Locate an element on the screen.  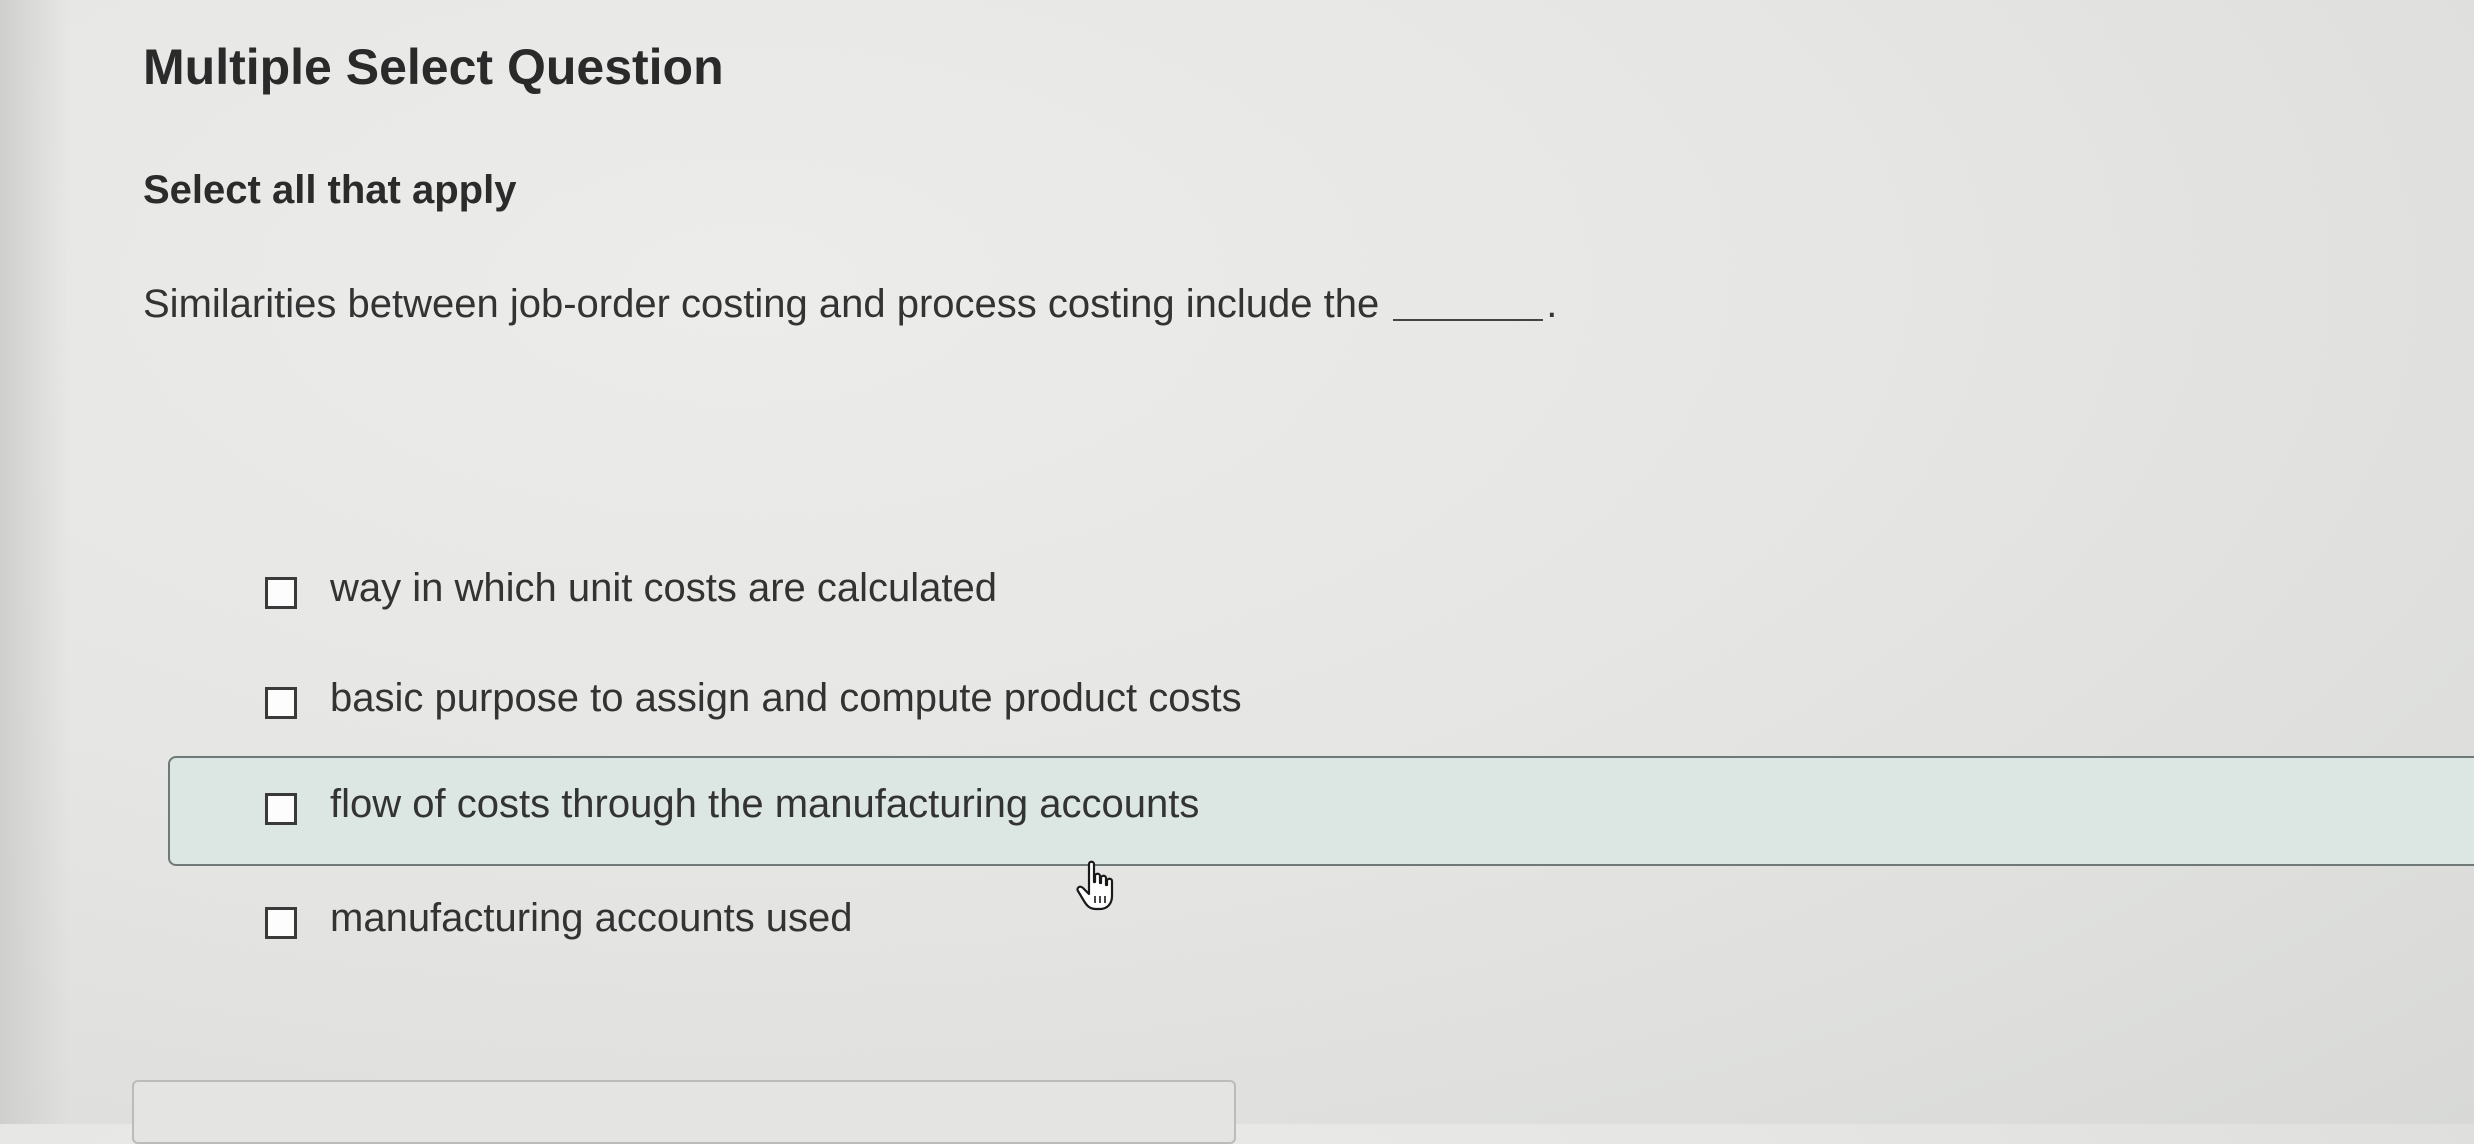
instruction-text: Select all that apply is located at coordinates (330, 190).